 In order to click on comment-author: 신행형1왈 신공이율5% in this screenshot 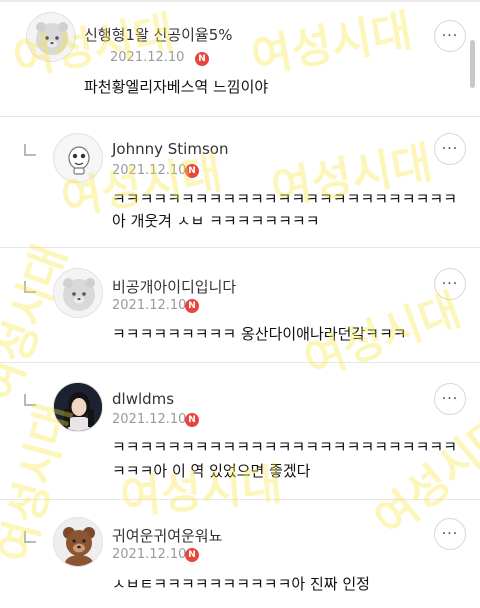, I will do `click(158, 34)`.